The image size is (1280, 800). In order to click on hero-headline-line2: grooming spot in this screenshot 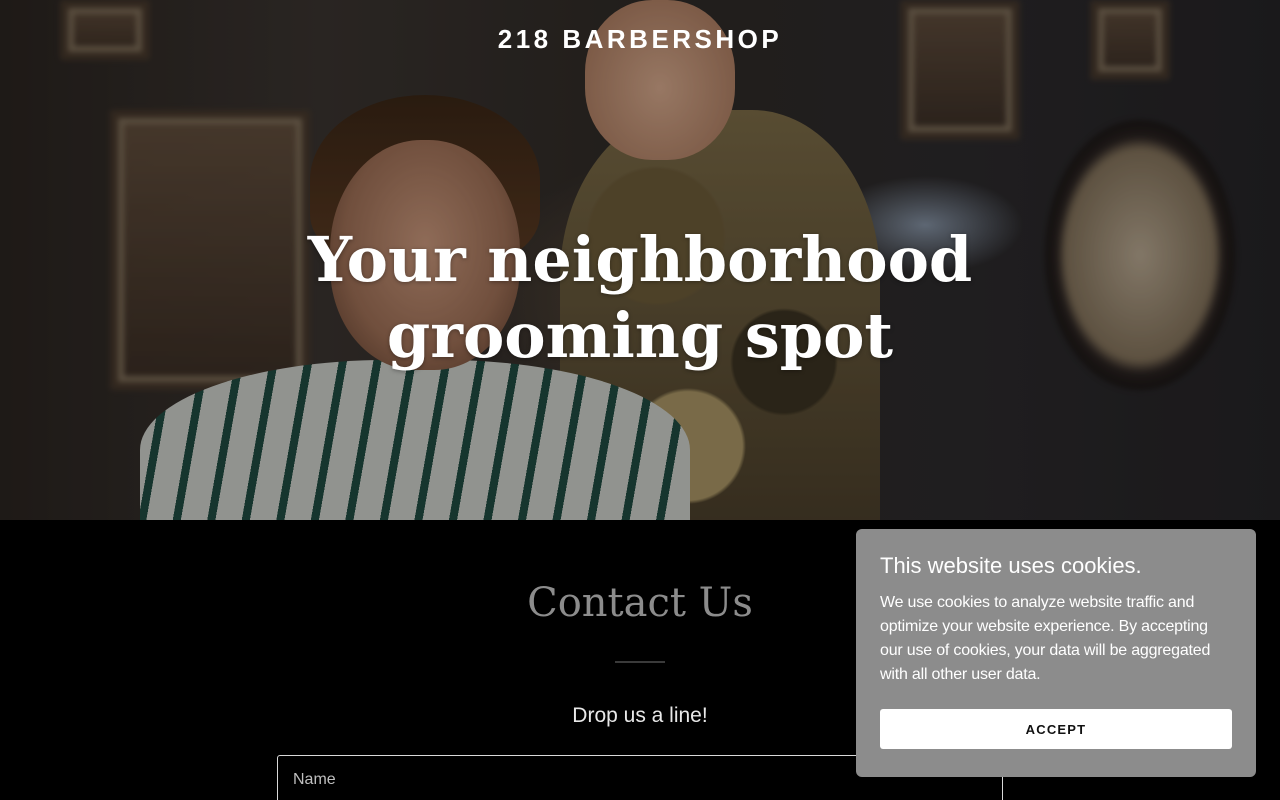, I will do `click(640, 335)`.